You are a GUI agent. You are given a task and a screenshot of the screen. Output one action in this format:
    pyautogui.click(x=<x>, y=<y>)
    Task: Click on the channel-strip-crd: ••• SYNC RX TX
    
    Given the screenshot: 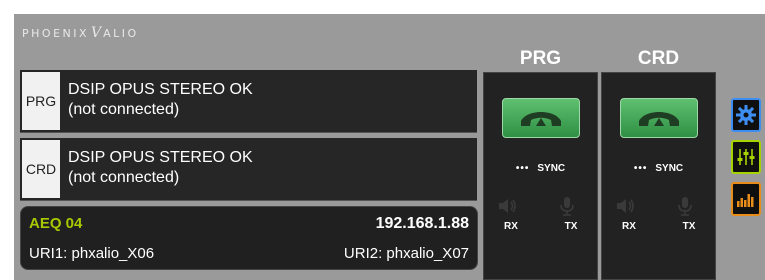 What is the action you would take?
    pyautogui.click(x=658, y=176)
    